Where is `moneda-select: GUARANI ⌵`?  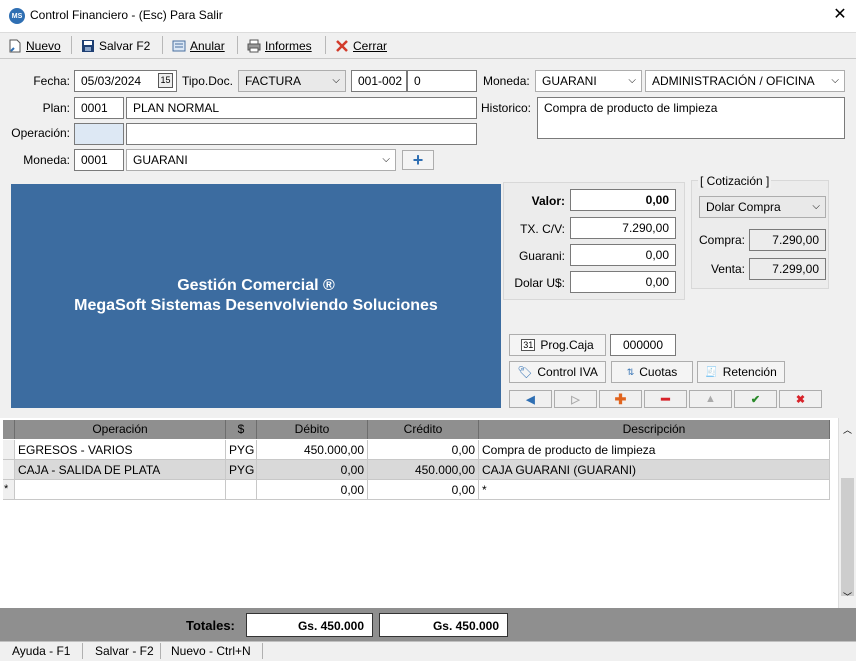
moneda-select: GUARANI ⌵ is located at coordinates (261, 160).